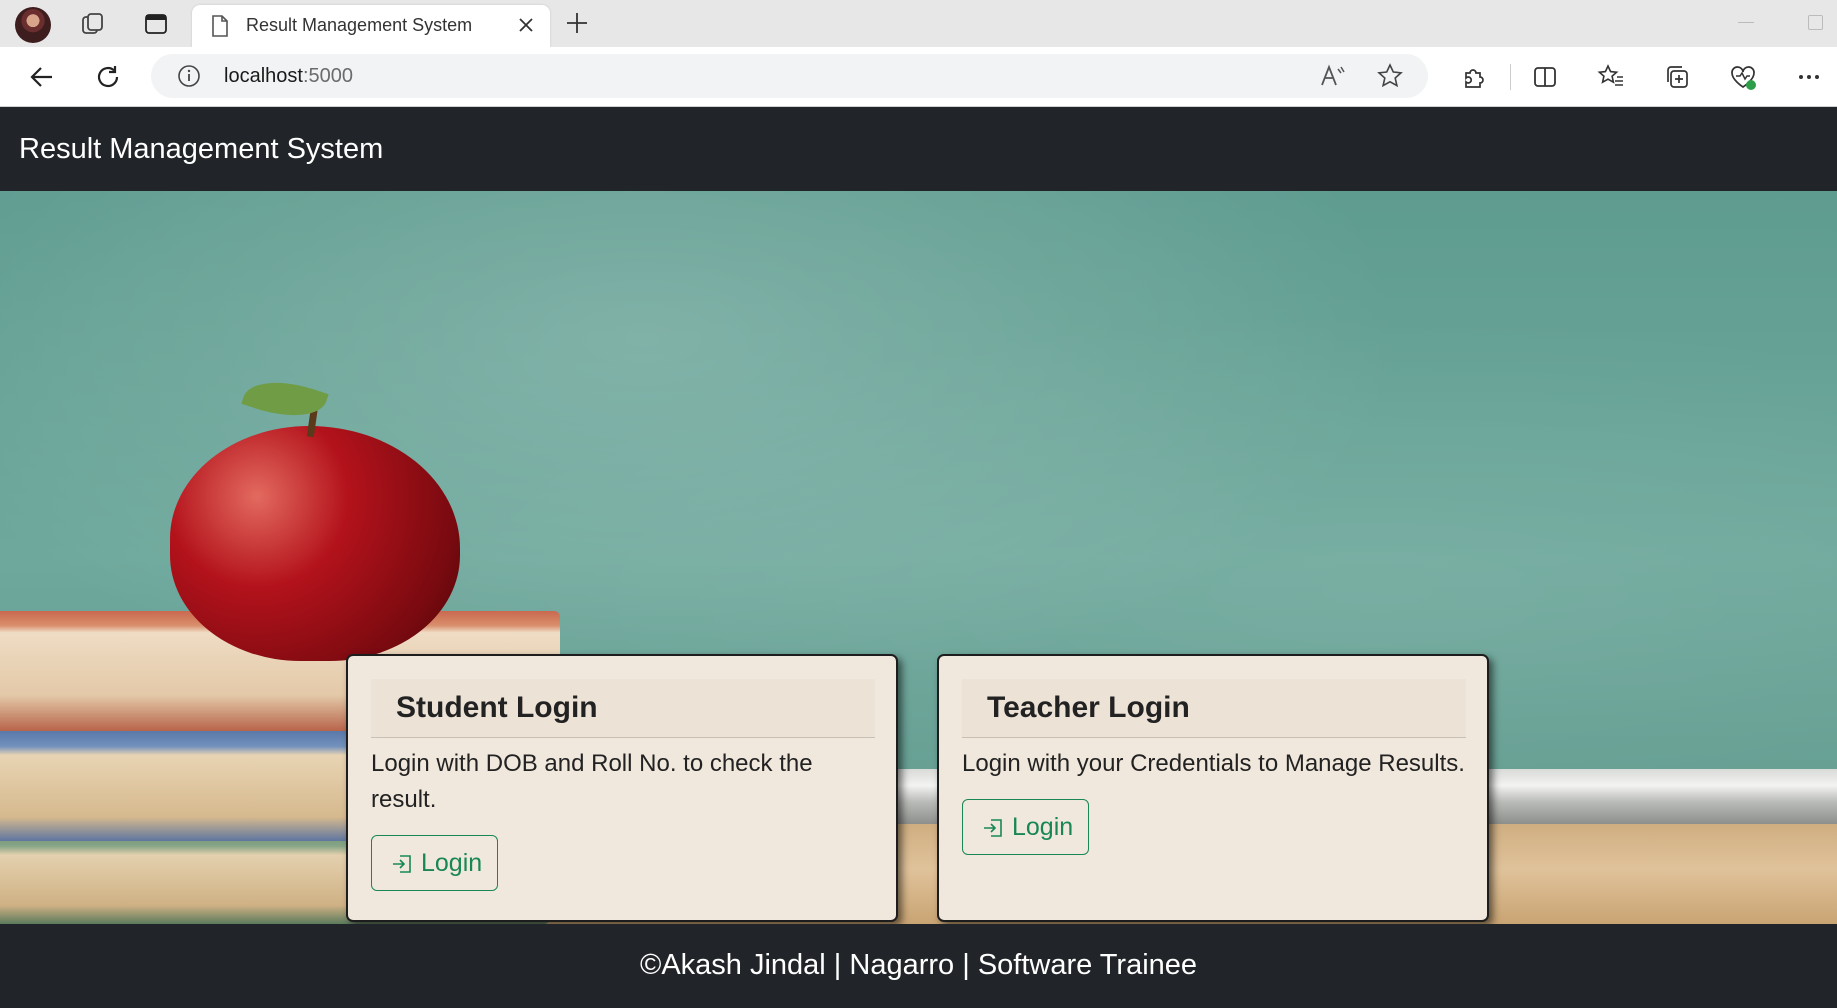 The width and height of the screenshot is (1837, 1008). What do you see at coordinates (1390, 78) in the screenshot?
I see `favorite-star-icon` at bounding box center [1390, 78].